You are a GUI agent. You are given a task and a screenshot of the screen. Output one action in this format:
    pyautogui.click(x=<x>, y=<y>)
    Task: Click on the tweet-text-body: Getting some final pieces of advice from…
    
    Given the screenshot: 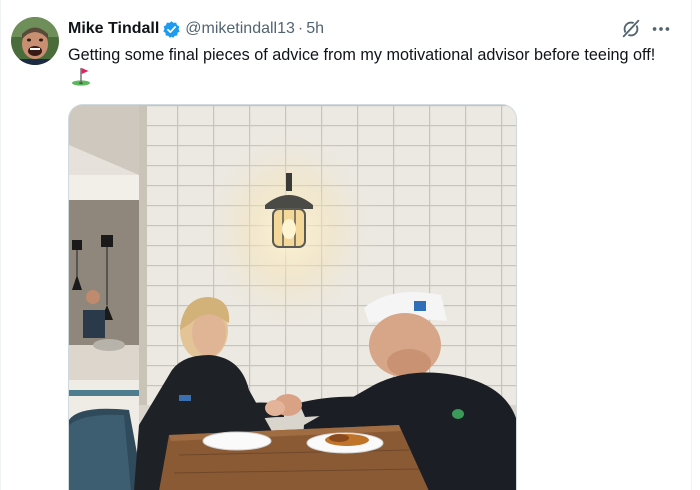 What is the action you would take?
    pyautogui.click(x=362, y=55)
    